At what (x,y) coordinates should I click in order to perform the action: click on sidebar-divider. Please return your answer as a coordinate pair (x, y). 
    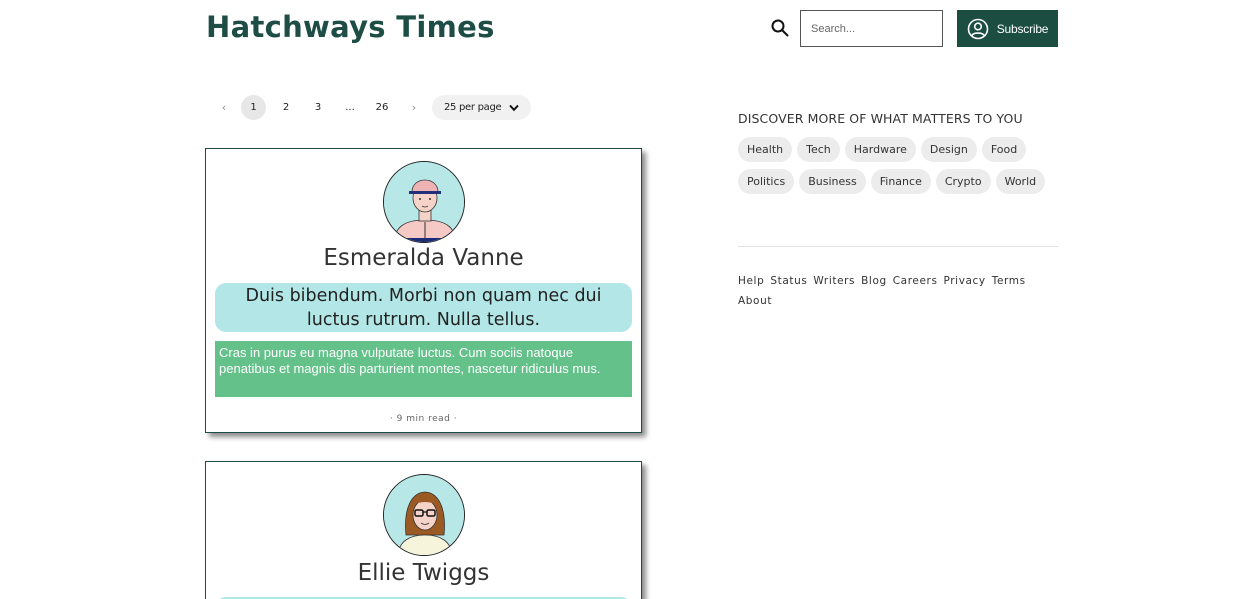
    Looking at the image, I should click on (898, 246).